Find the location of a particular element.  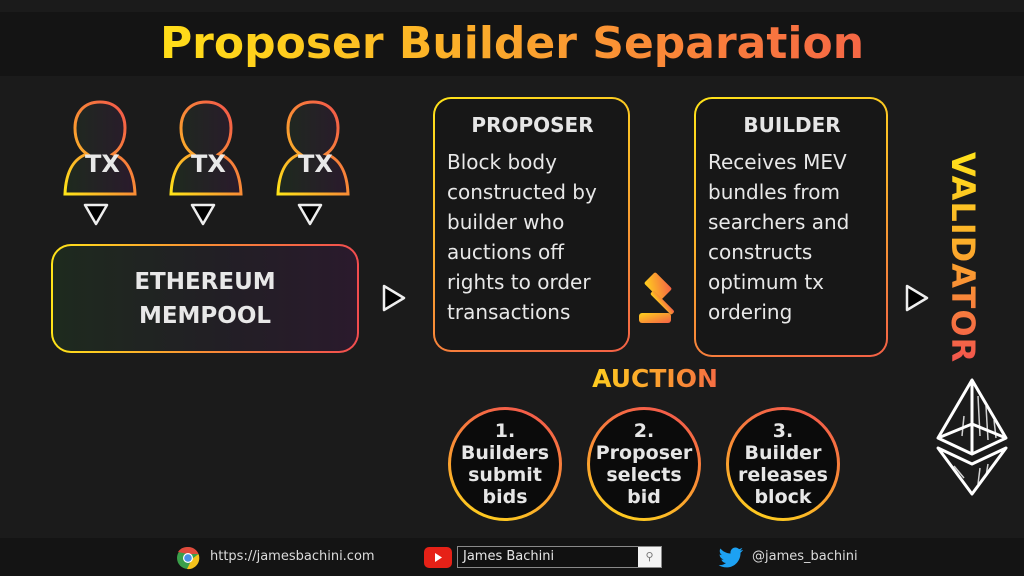

youtube-search-input: James Bachini ⚲ is located at coordinates (559, 557).